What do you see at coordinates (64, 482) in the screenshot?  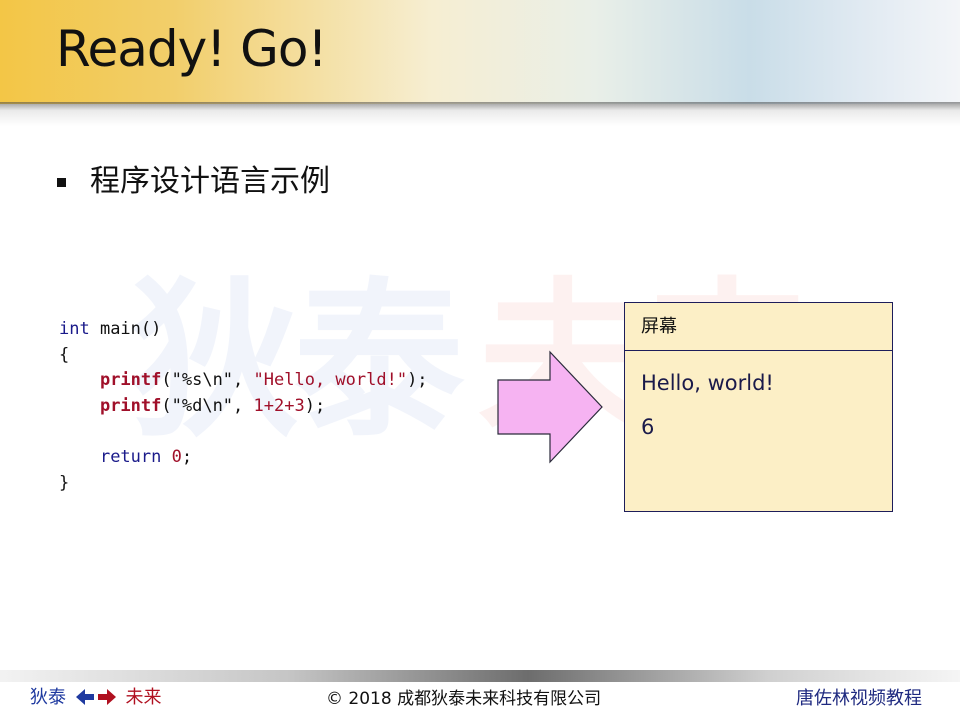 I see `code-text: }` at bounding box center [64, 482].